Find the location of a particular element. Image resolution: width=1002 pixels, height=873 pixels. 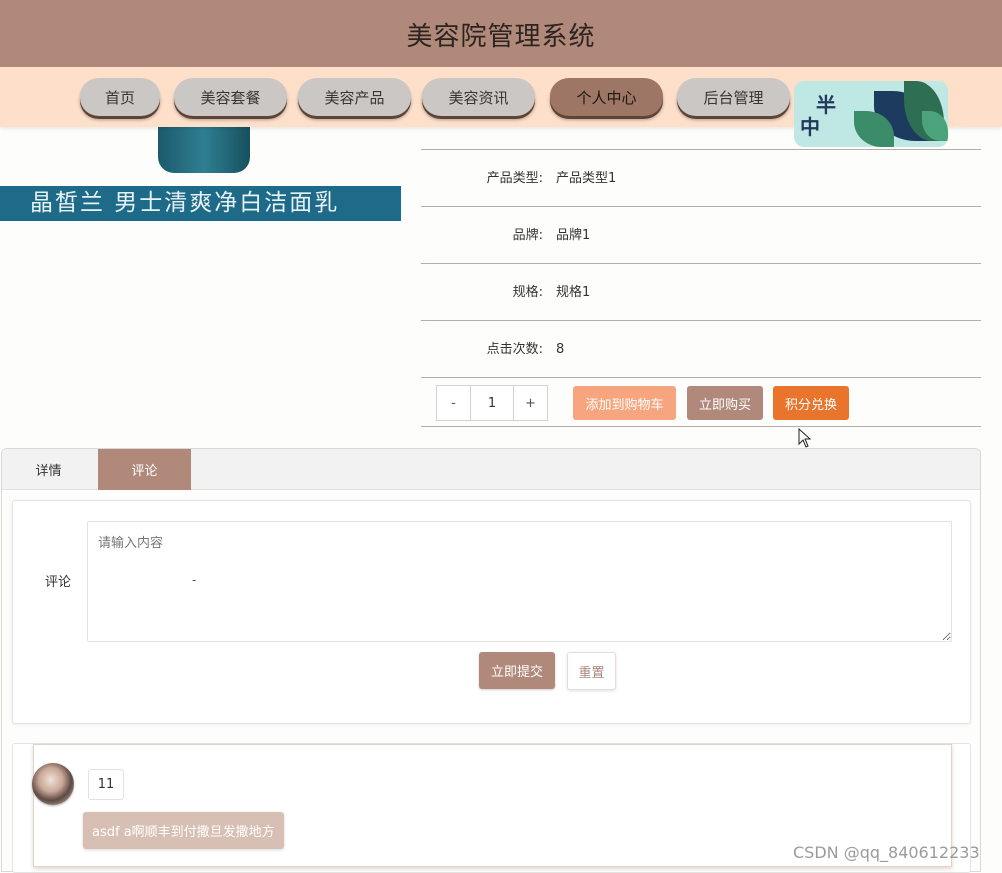

quantity-increase-button: + is located at coordinates (530, 403).